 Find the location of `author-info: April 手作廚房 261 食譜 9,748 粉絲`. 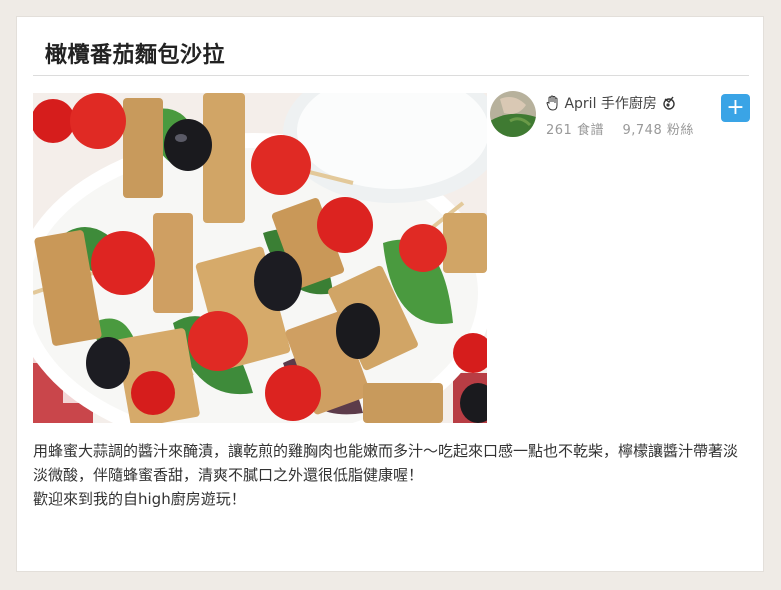

author-info: April 手作廚房 261 食譜 9,748 粉絲 is located at coordinates (621, 121).